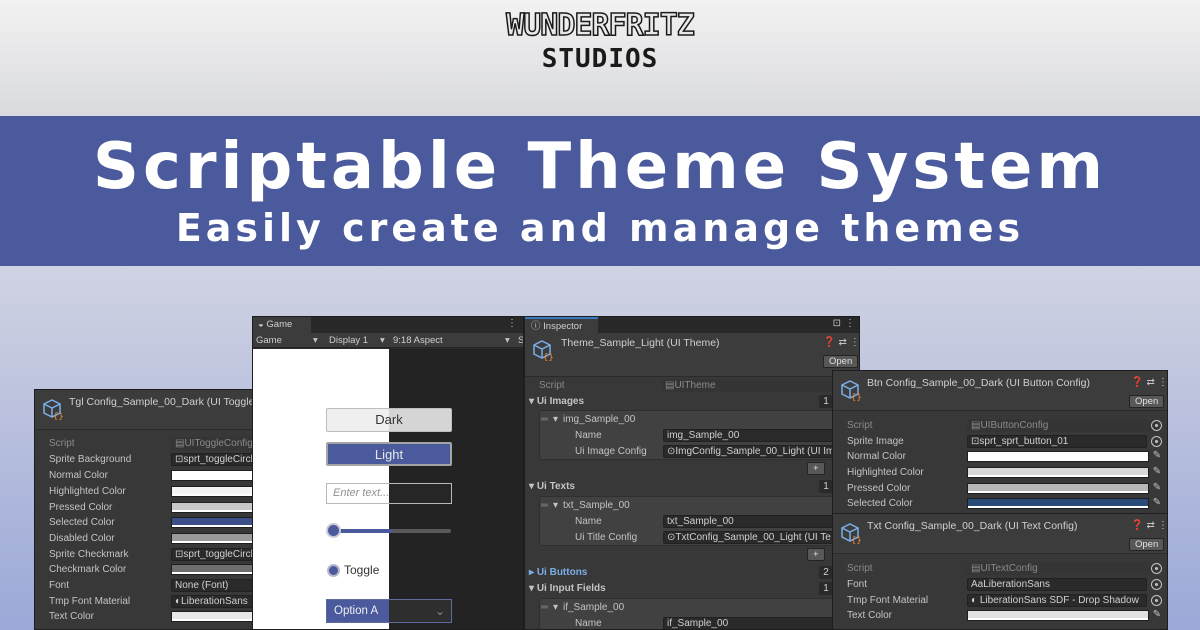 The image size is (1200, 630). I want to click on section-label: Ui Texts, so click(555, 486).